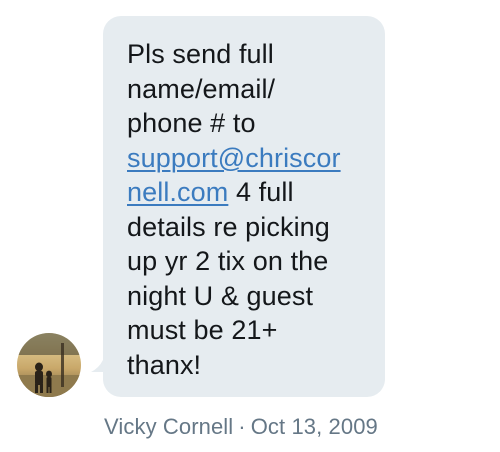  I want to click on message-fragment: 4 full, so click(261, 192).